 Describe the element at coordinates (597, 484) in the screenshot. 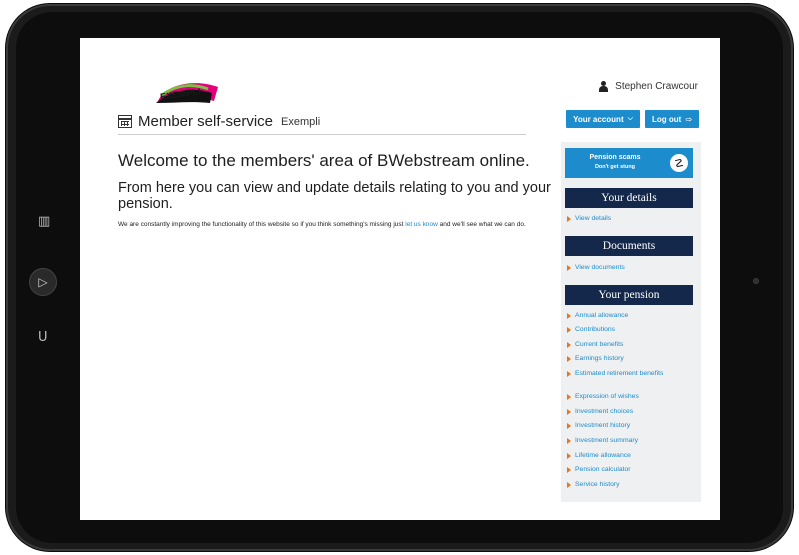

I see `link-label: Service history` at that location.